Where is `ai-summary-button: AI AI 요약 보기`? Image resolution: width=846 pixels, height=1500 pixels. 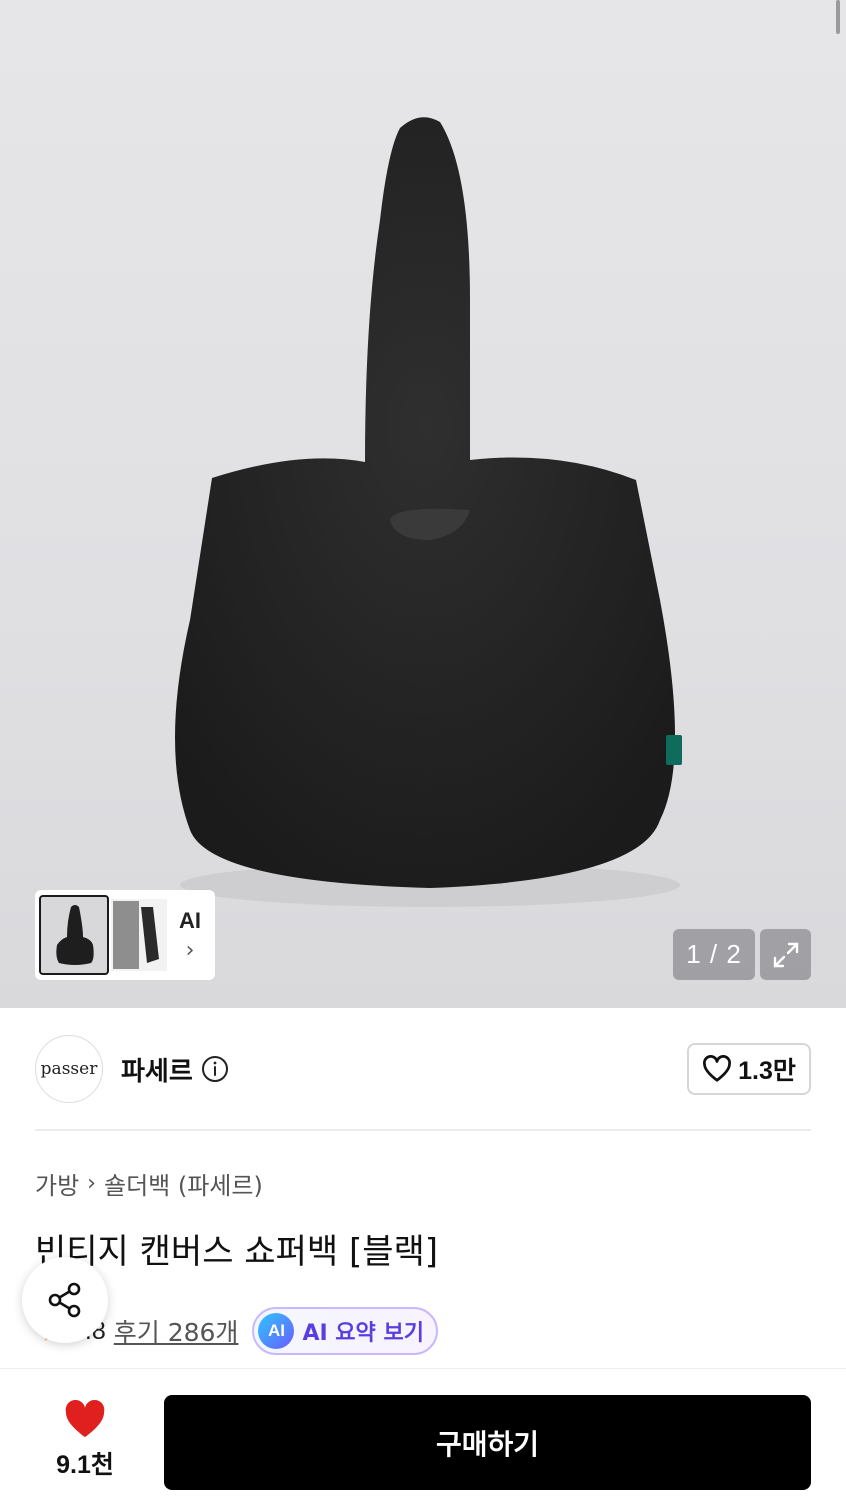
ai-summary-button: AI AI 요약 보기 is located at coordinates (345, 1331).